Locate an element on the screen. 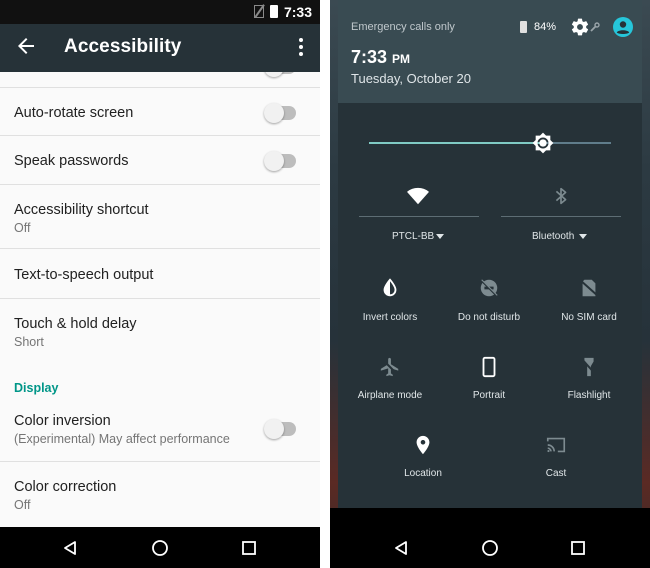 This screenshot has height=568, width=650. back-arrow-icon is located at coordinates (26, 46).